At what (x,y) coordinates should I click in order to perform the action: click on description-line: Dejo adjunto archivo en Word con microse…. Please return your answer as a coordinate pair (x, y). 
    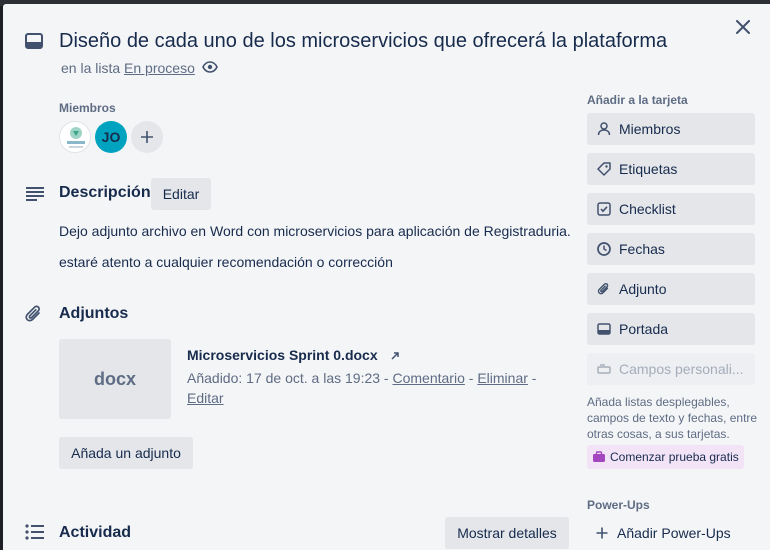
    Looking at the image, I should click on (315, 231).